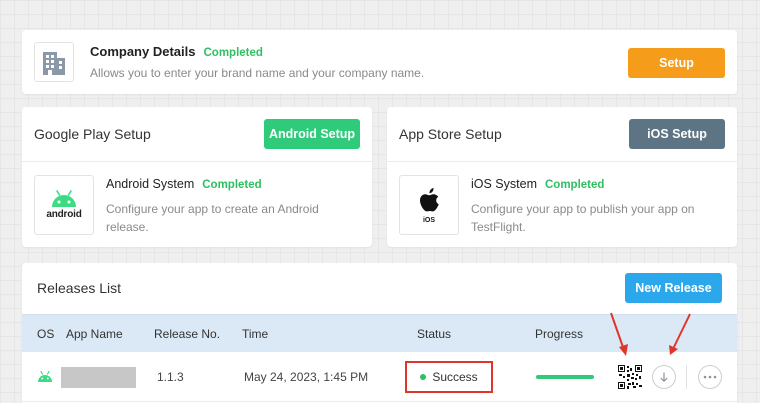  I want to click on company-details-title: Company Details Completed, so click(176, 51).